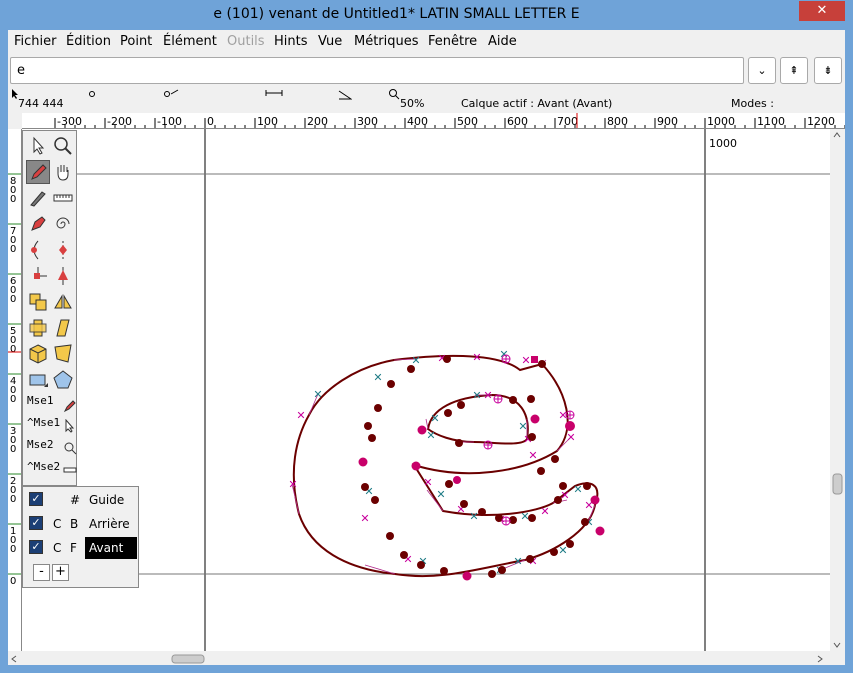  Describe the element at coordinates (63, 146) in the screenshot. I see `magnify-tool` at that location.